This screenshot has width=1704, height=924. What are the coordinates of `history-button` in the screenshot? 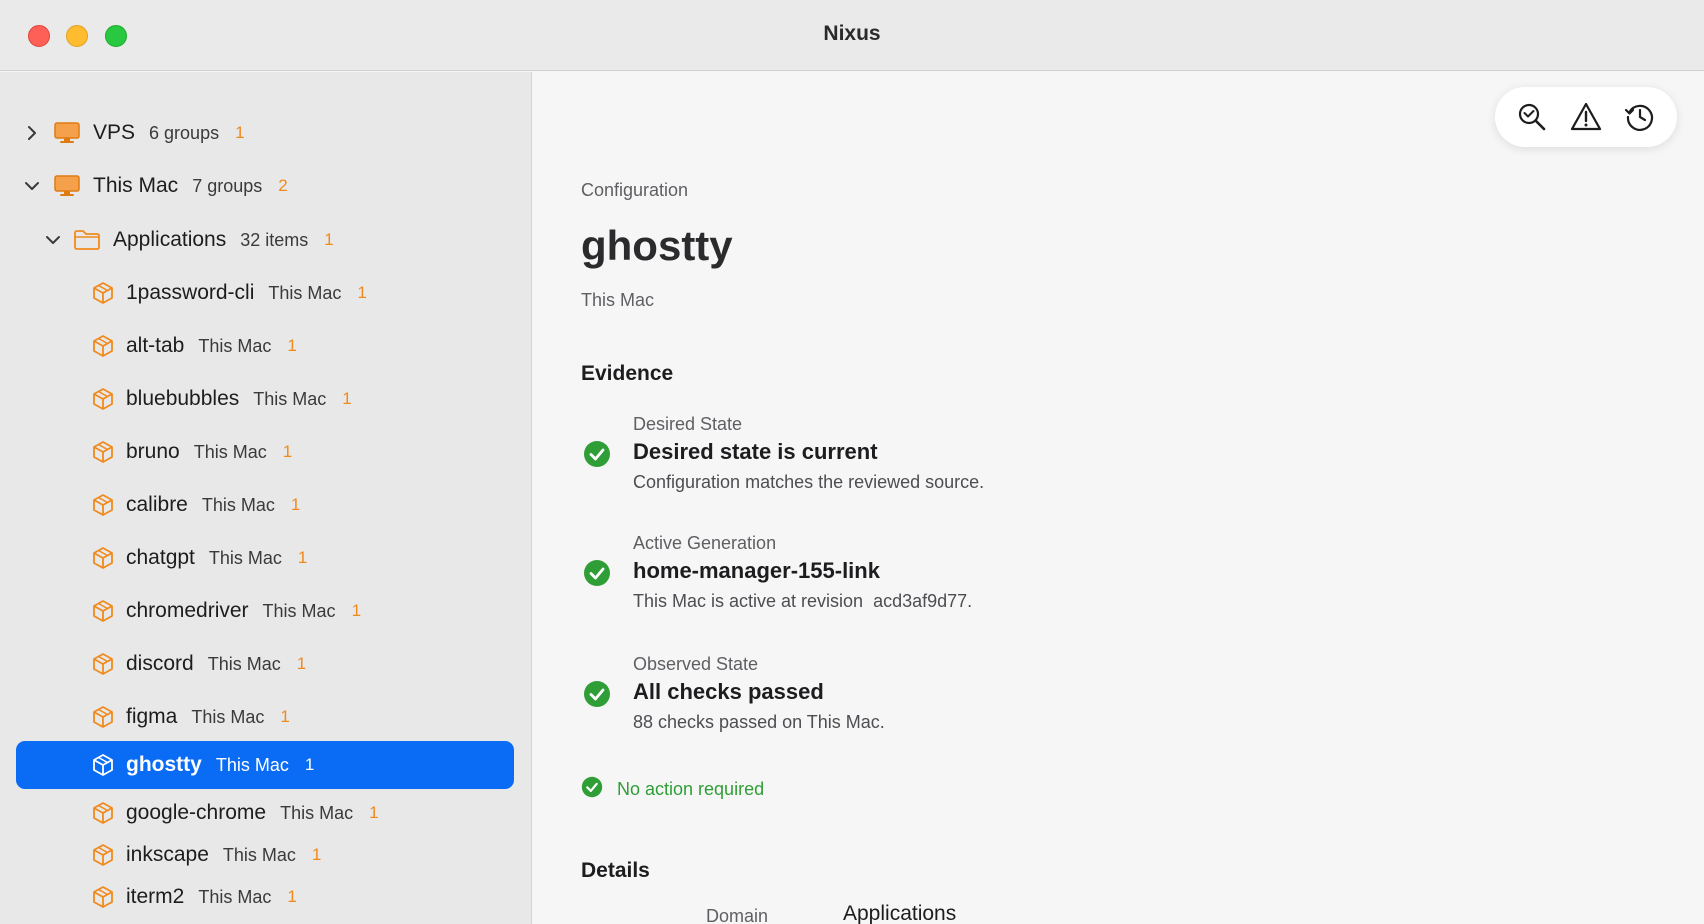 It's located at (1640, 117).